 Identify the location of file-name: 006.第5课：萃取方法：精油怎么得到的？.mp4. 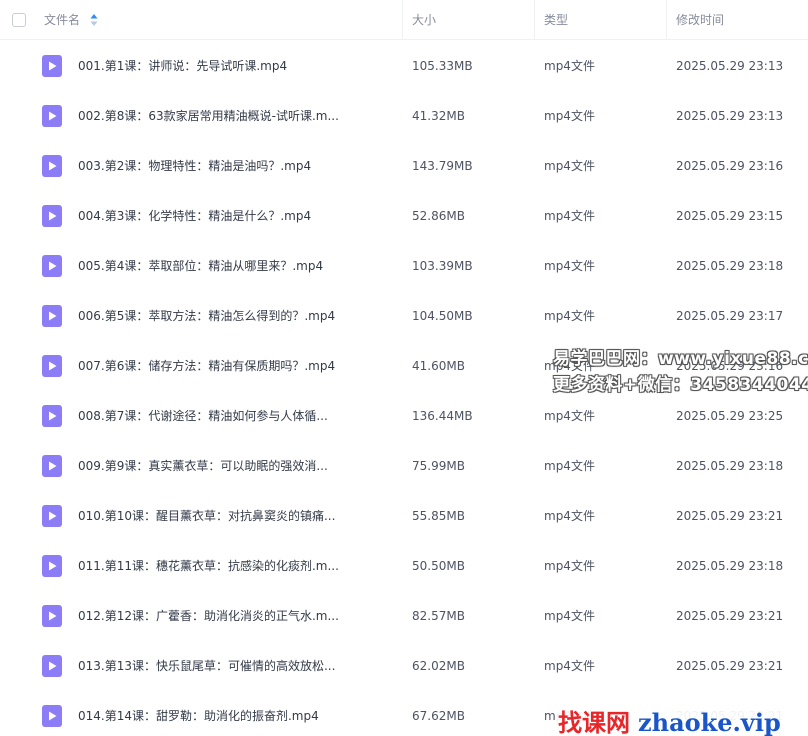
(238, 316).